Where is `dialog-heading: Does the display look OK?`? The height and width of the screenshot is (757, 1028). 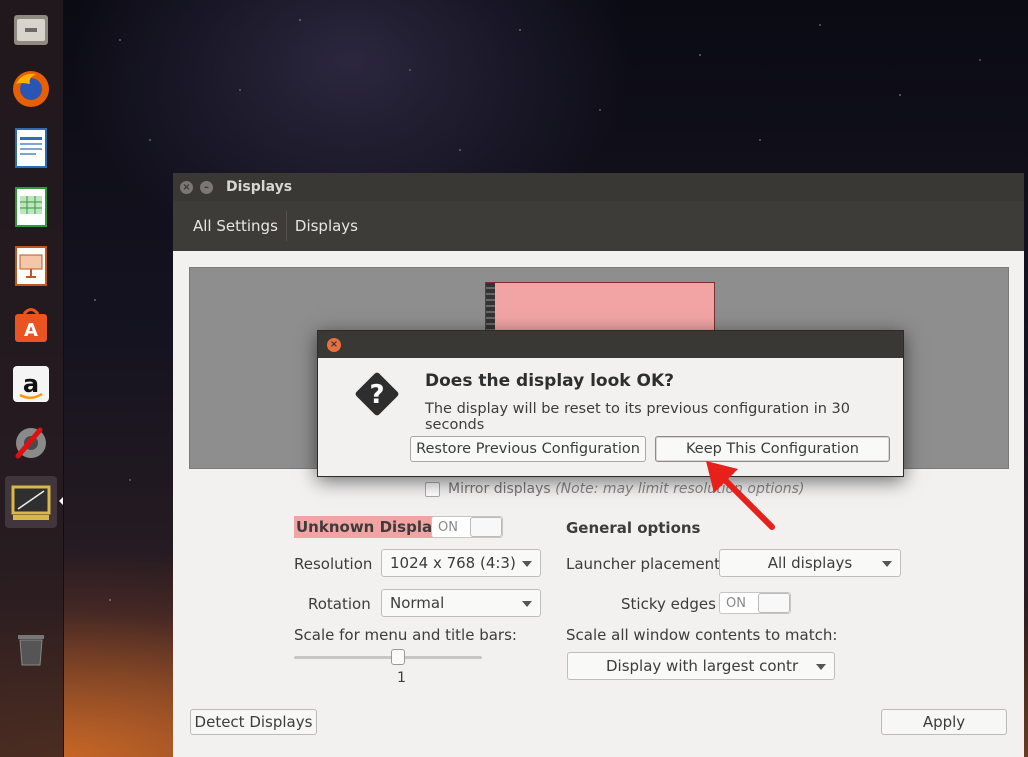 dialog-heading: Does the display look OK? is located at coordinates (549, 381).